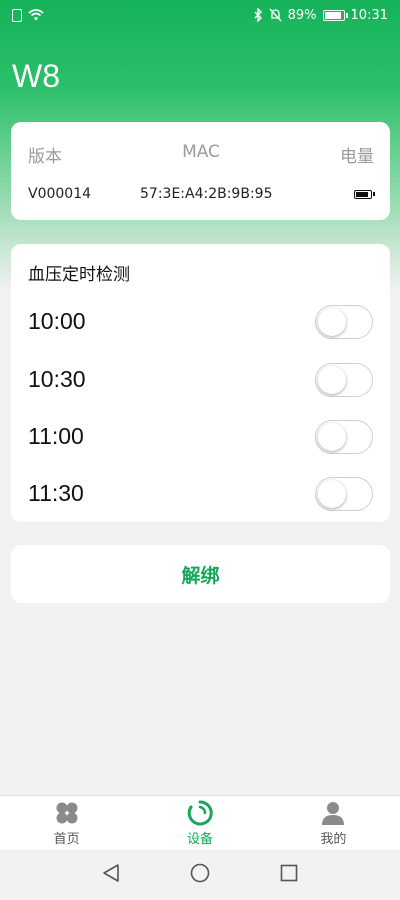  What do you see at coordinates (302, 15) in the screenshot?
I see `battery-percent: 89%` at bounding box center [302, 15].